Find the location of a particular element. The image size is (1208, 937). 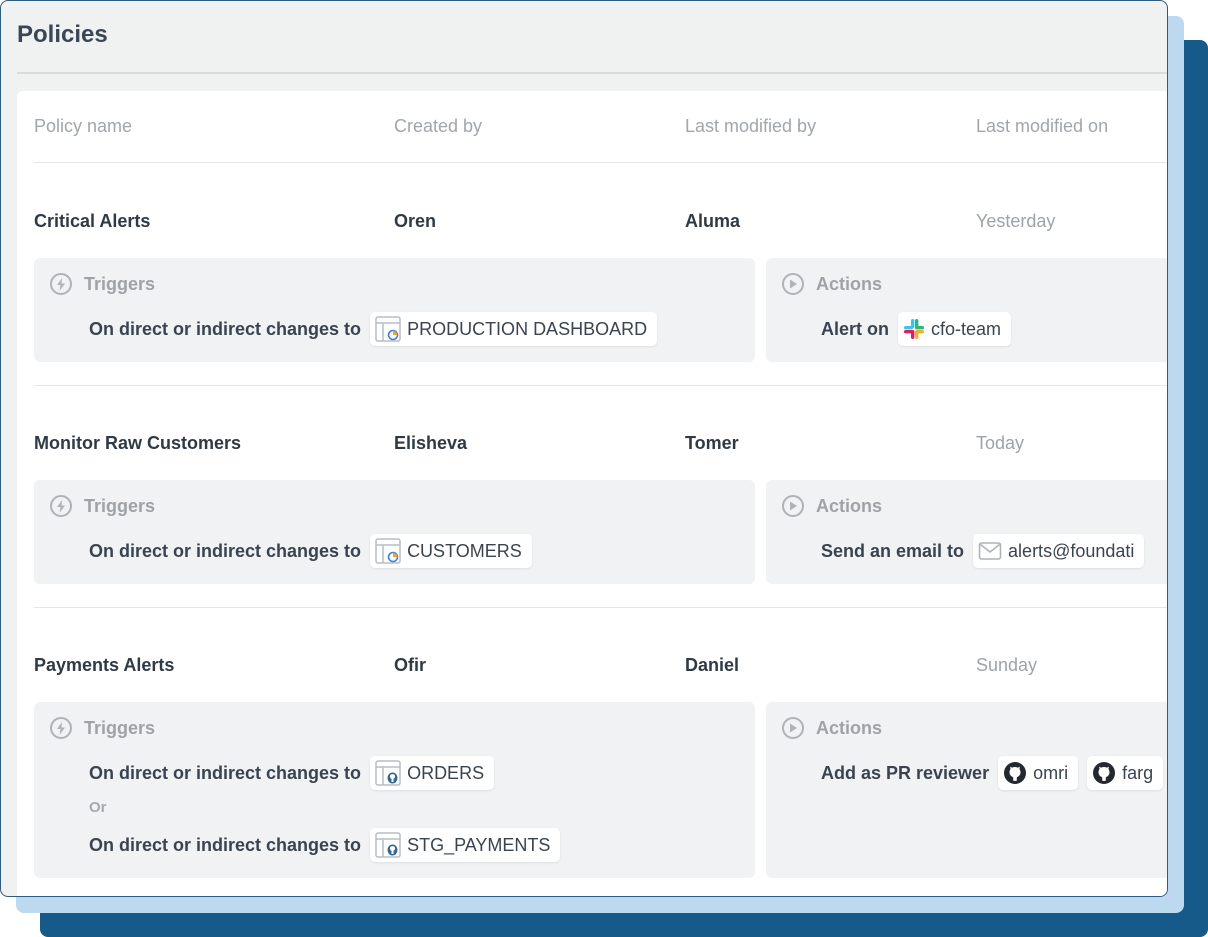

actions-panel: Actions Alert on cfo-team is located at coordinates (966, 310).